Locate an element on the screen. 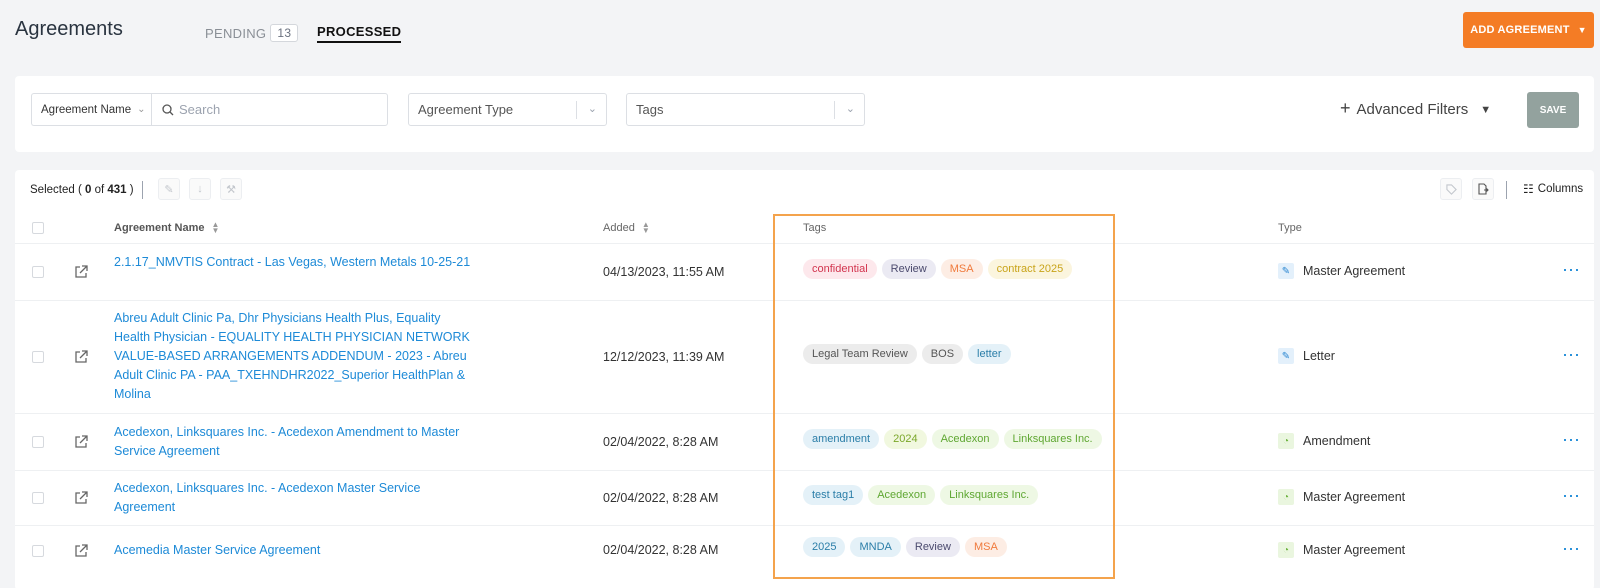 The image size is (1600, 588). tag-chip: amendment is located at coordinates (841, 439).